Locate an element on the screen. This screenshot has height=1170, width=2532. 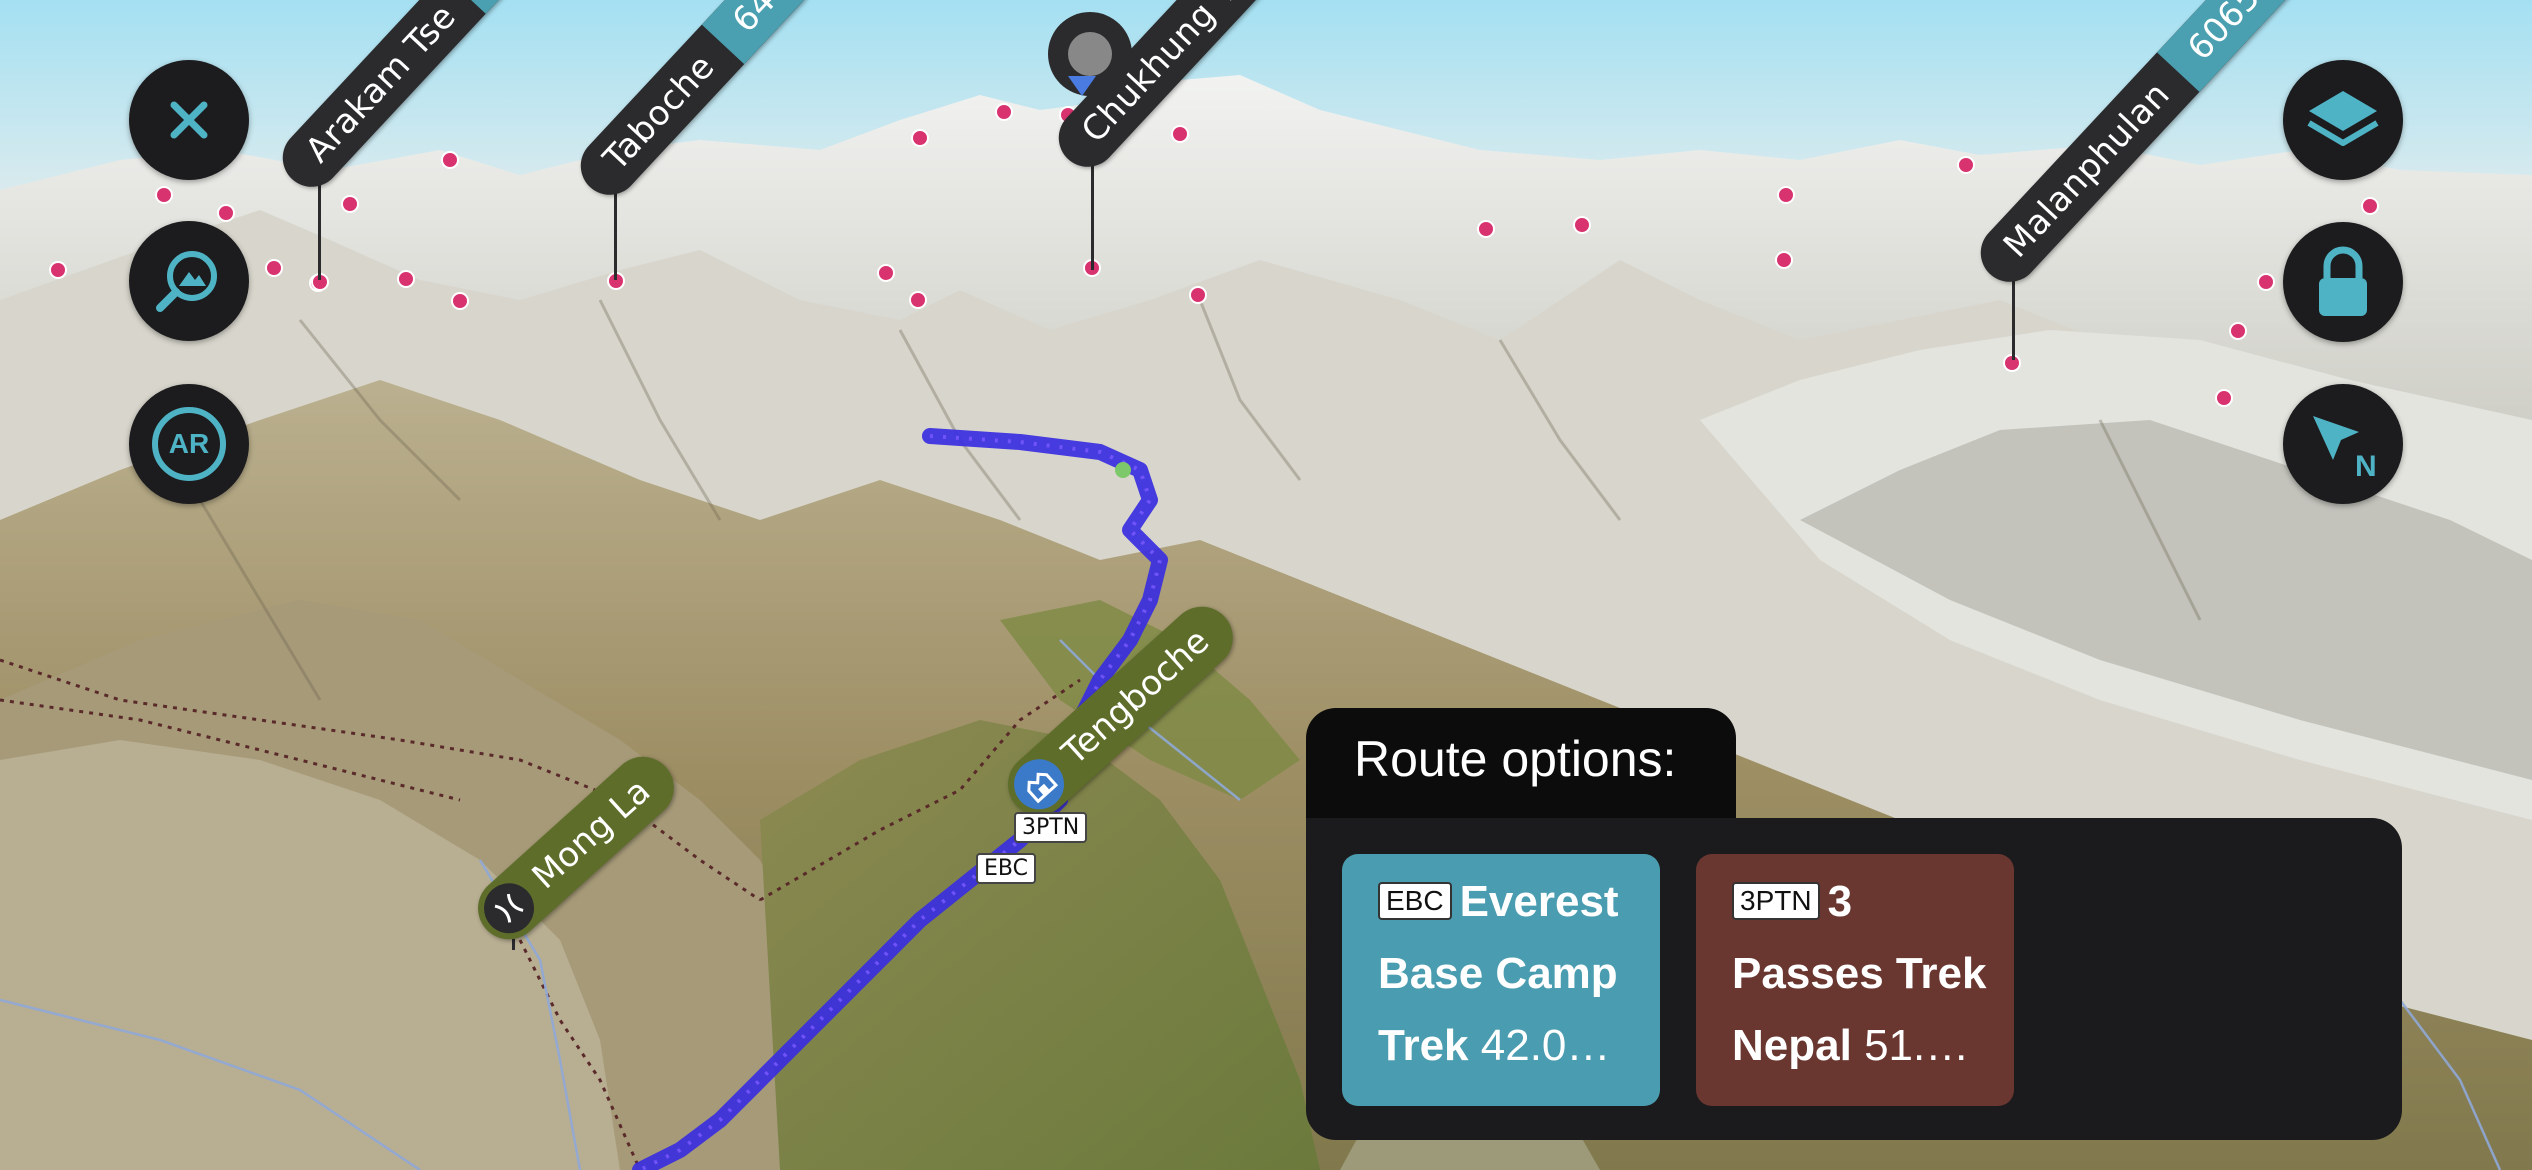
route-name-line-2: Passes Trek is located at coordinates (1859, 973).